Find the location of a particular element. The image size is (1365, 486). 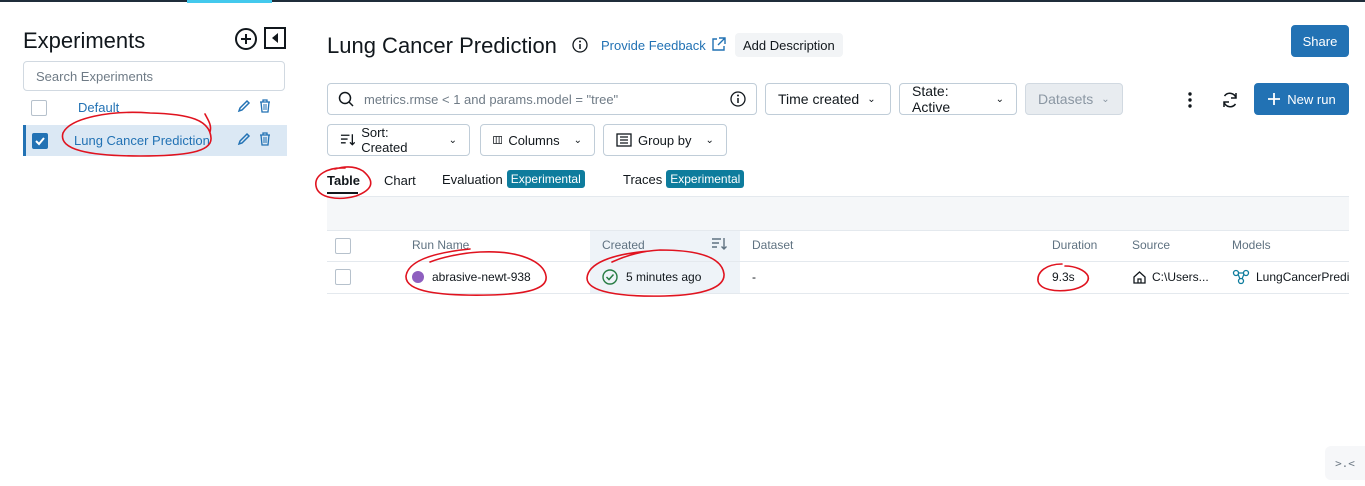

state-dropdown: State: Active ⌄ is located at coordinates (958, 99).